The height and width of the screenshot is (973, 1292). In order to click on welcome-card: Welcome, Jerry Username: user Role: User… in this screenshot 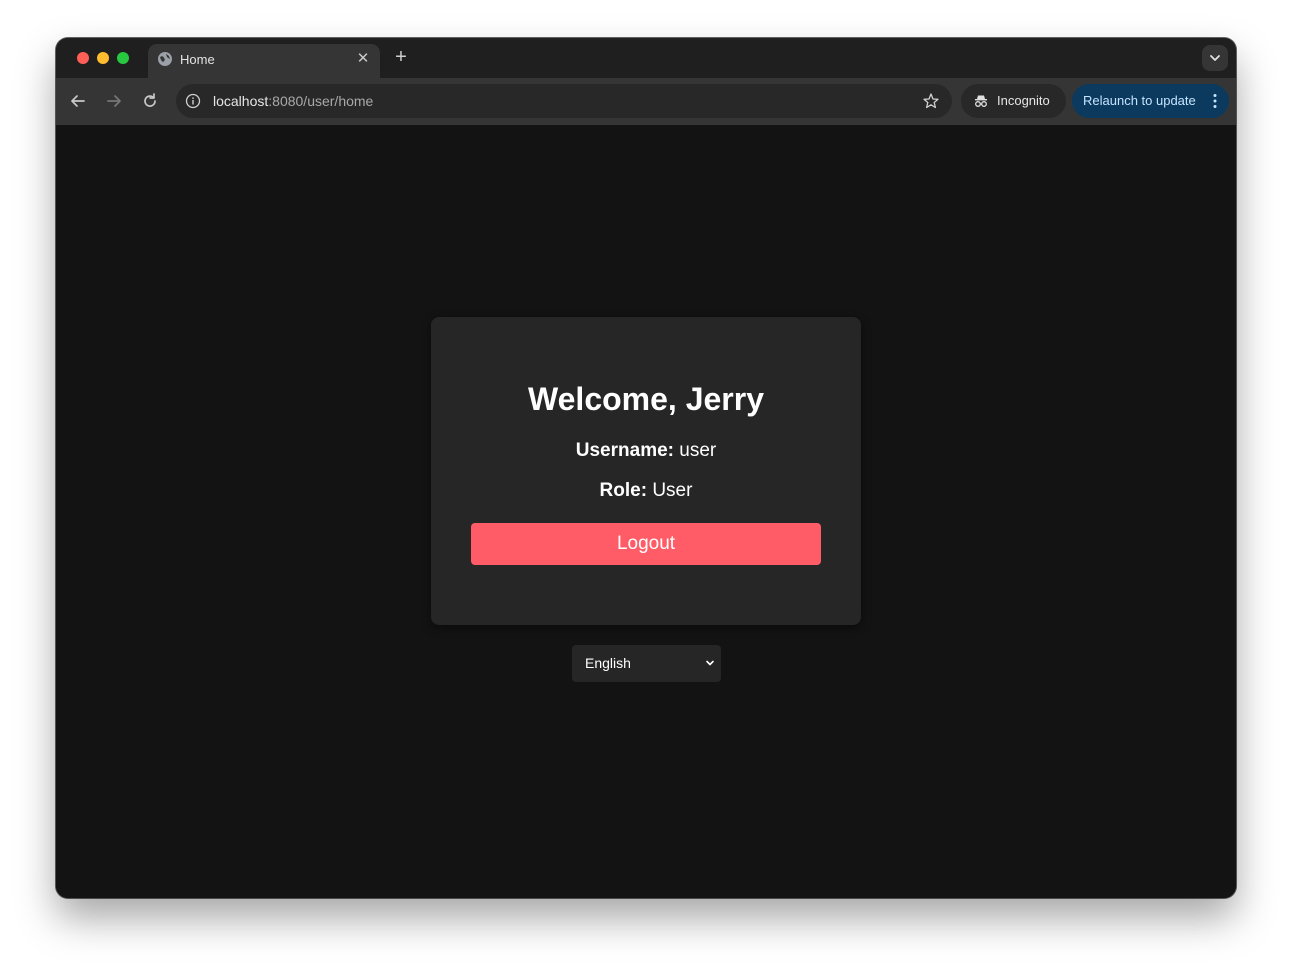, I will do `click(646, 471)`.